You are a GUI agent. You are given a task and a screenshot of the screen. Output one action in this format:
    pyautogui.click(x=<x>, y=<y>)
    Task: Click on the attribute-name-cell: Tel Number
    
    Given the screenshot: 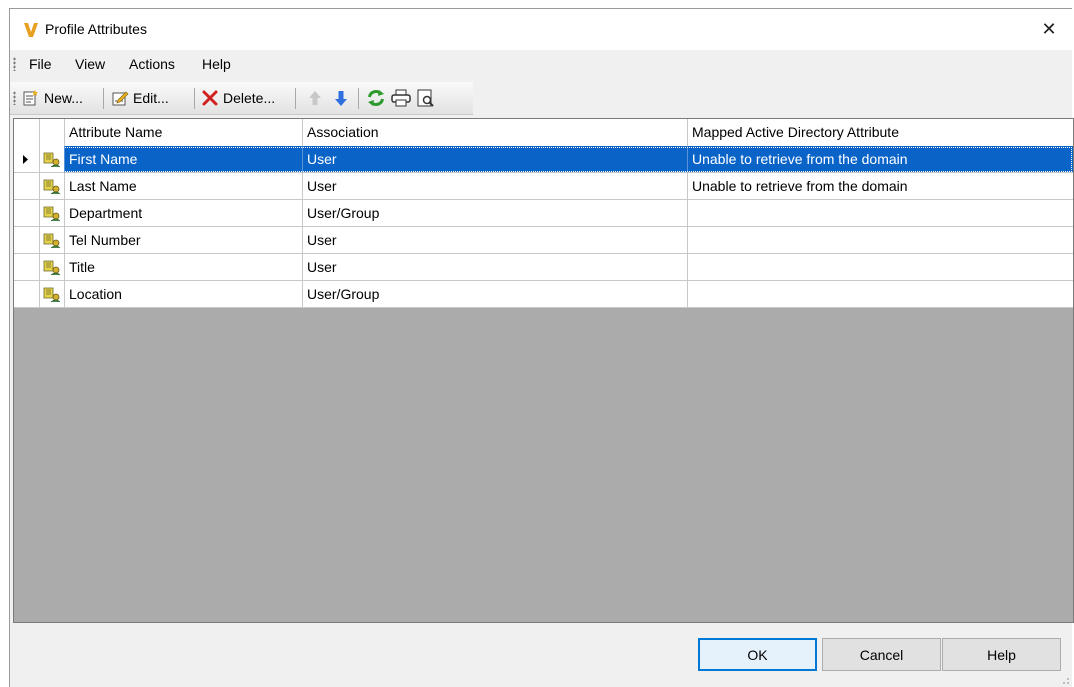 What is the action you would take?
    pyautogui.click(x=184, y=240)
    